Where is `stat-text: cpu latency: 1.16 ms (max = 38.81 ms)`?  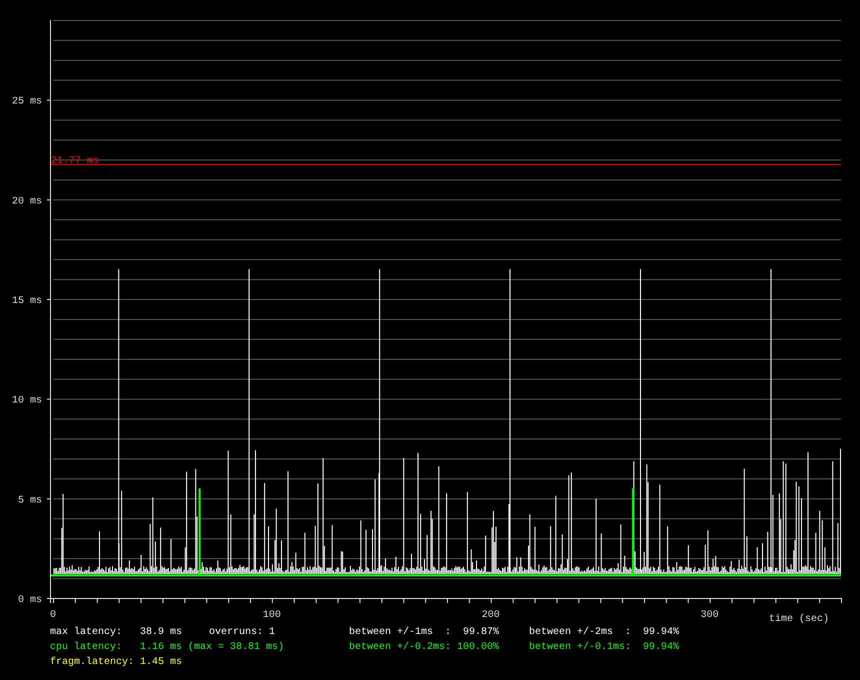 stat-text: cpu latency: 1.16 ms (max = 38.81 ms) is located at coordinates (168, 648).